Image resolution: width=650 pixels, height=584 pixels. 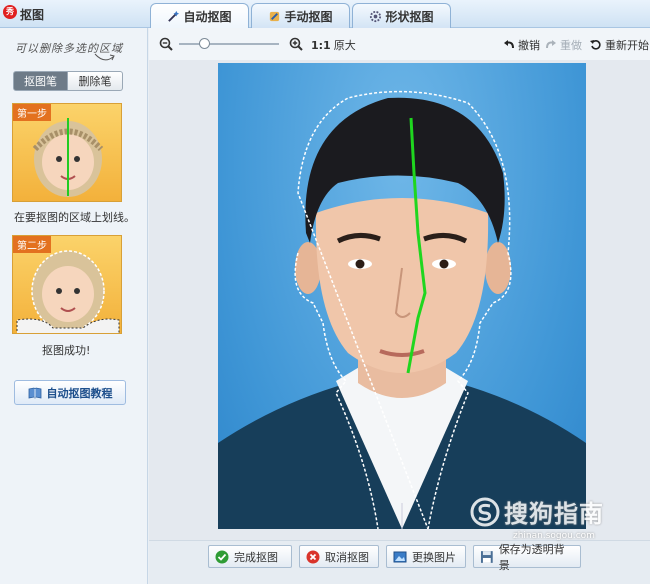 What do you see at coordinates (32, 112) in the screenshot?
I see `step1-badge: 第一步` at bounding box center [32, 112].